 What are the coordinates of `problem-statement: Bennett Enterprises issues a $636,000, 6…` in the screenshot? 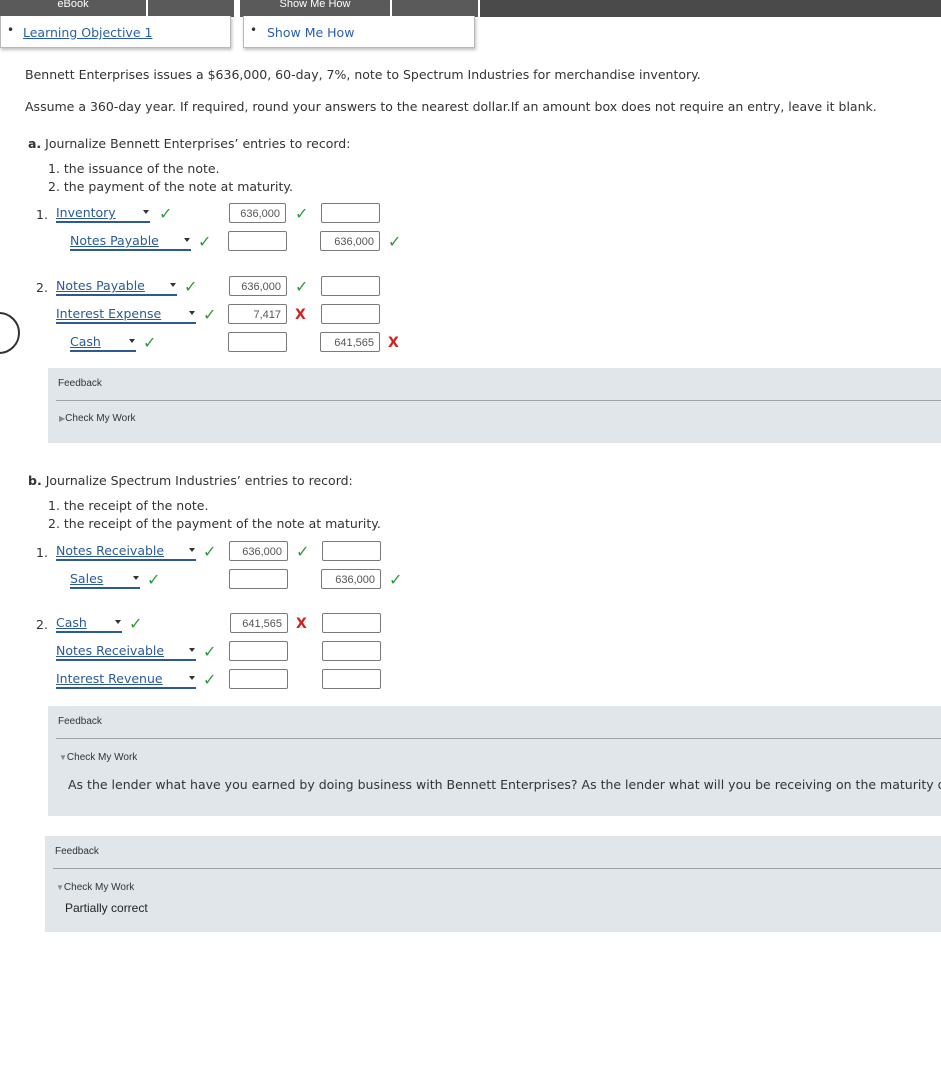 It's located at (363, 74).